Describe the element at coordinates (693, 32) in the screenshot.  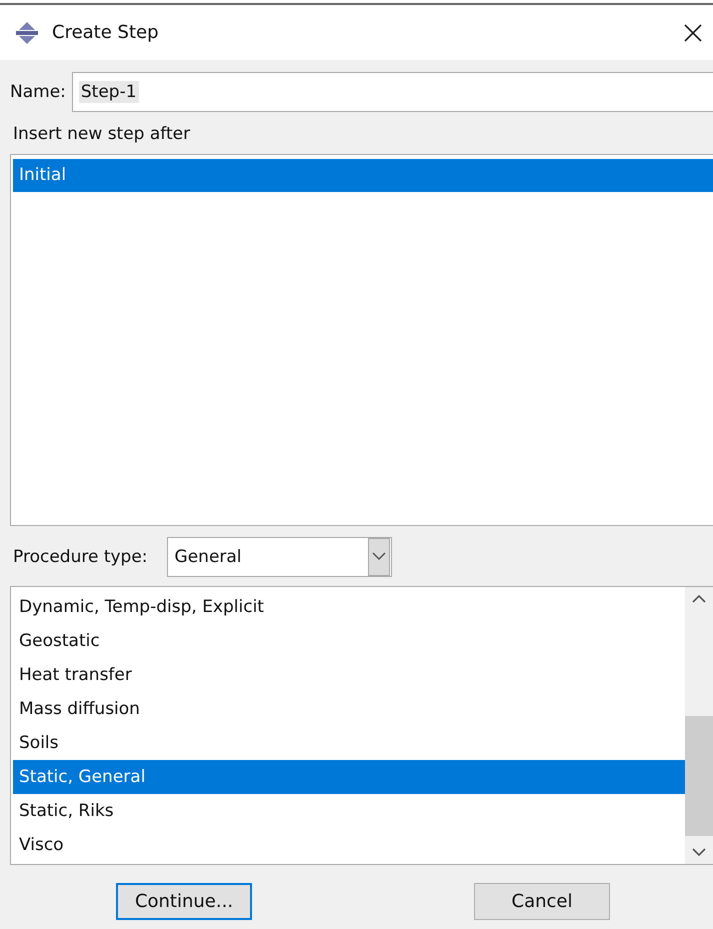
I see `close-icon` at that location.